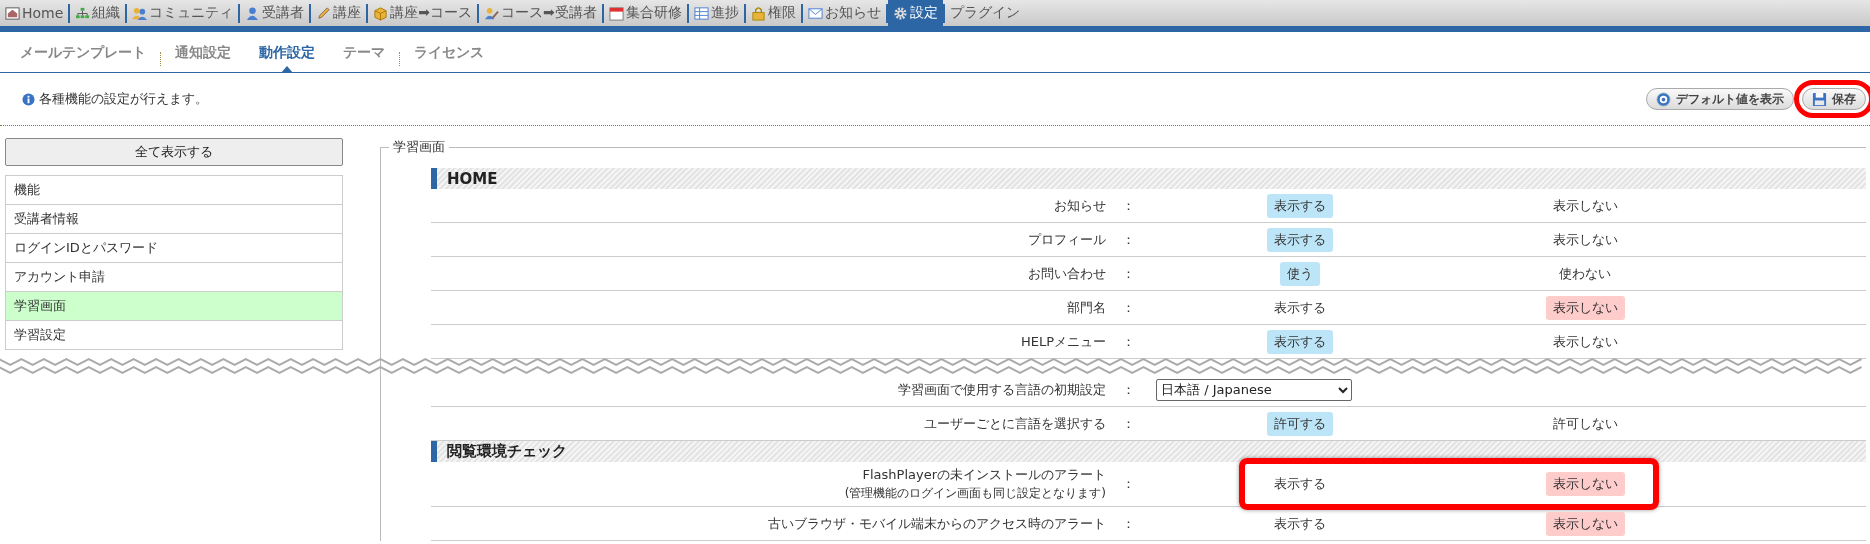  Describe the element at coordinates (1720, 99) in the screenshot. I see `default-values-button: デフォルト値を表示` at that location.